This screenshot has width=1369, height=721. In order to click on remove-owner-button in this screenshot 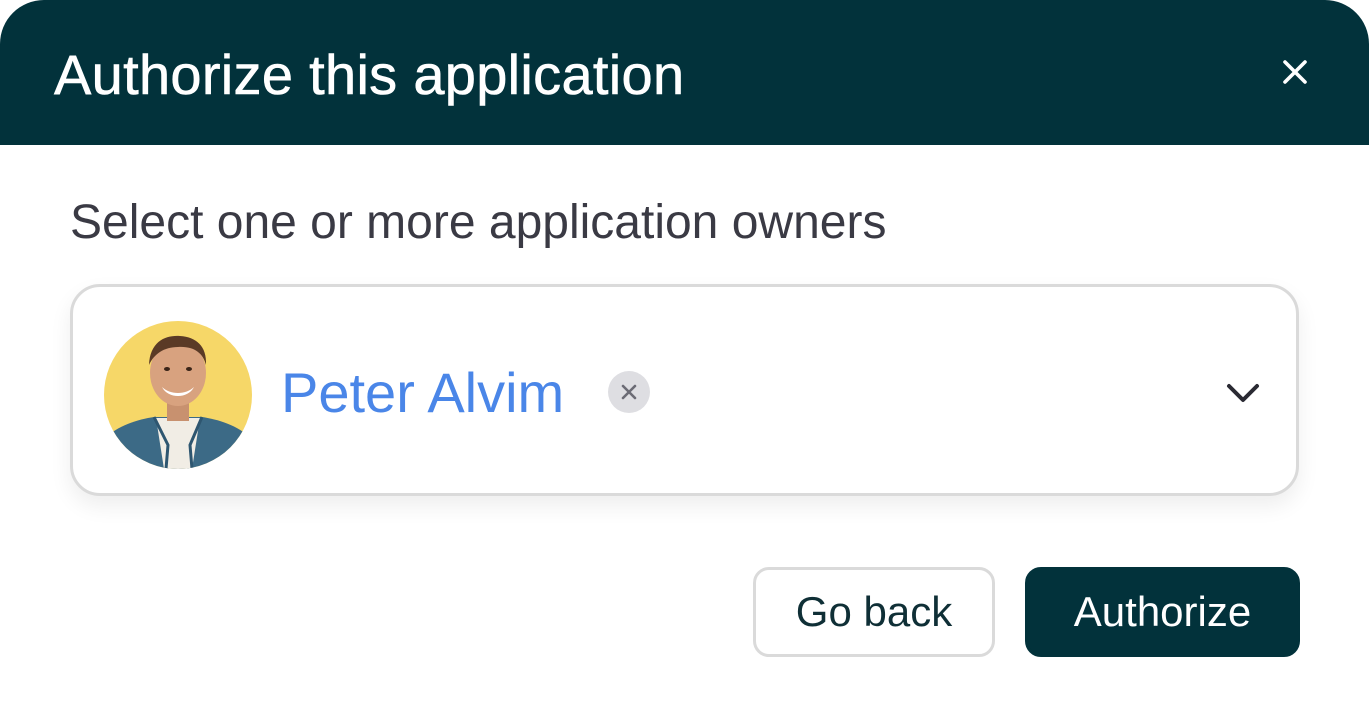, I will do `click(629, 392)`.